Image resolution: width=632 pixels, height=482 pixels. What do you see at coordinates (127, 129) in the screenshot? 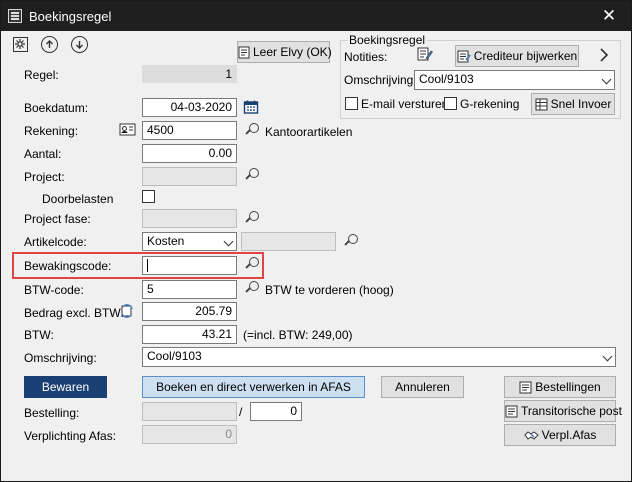
I see `account-card-icon` at bounding box center [127, 129].